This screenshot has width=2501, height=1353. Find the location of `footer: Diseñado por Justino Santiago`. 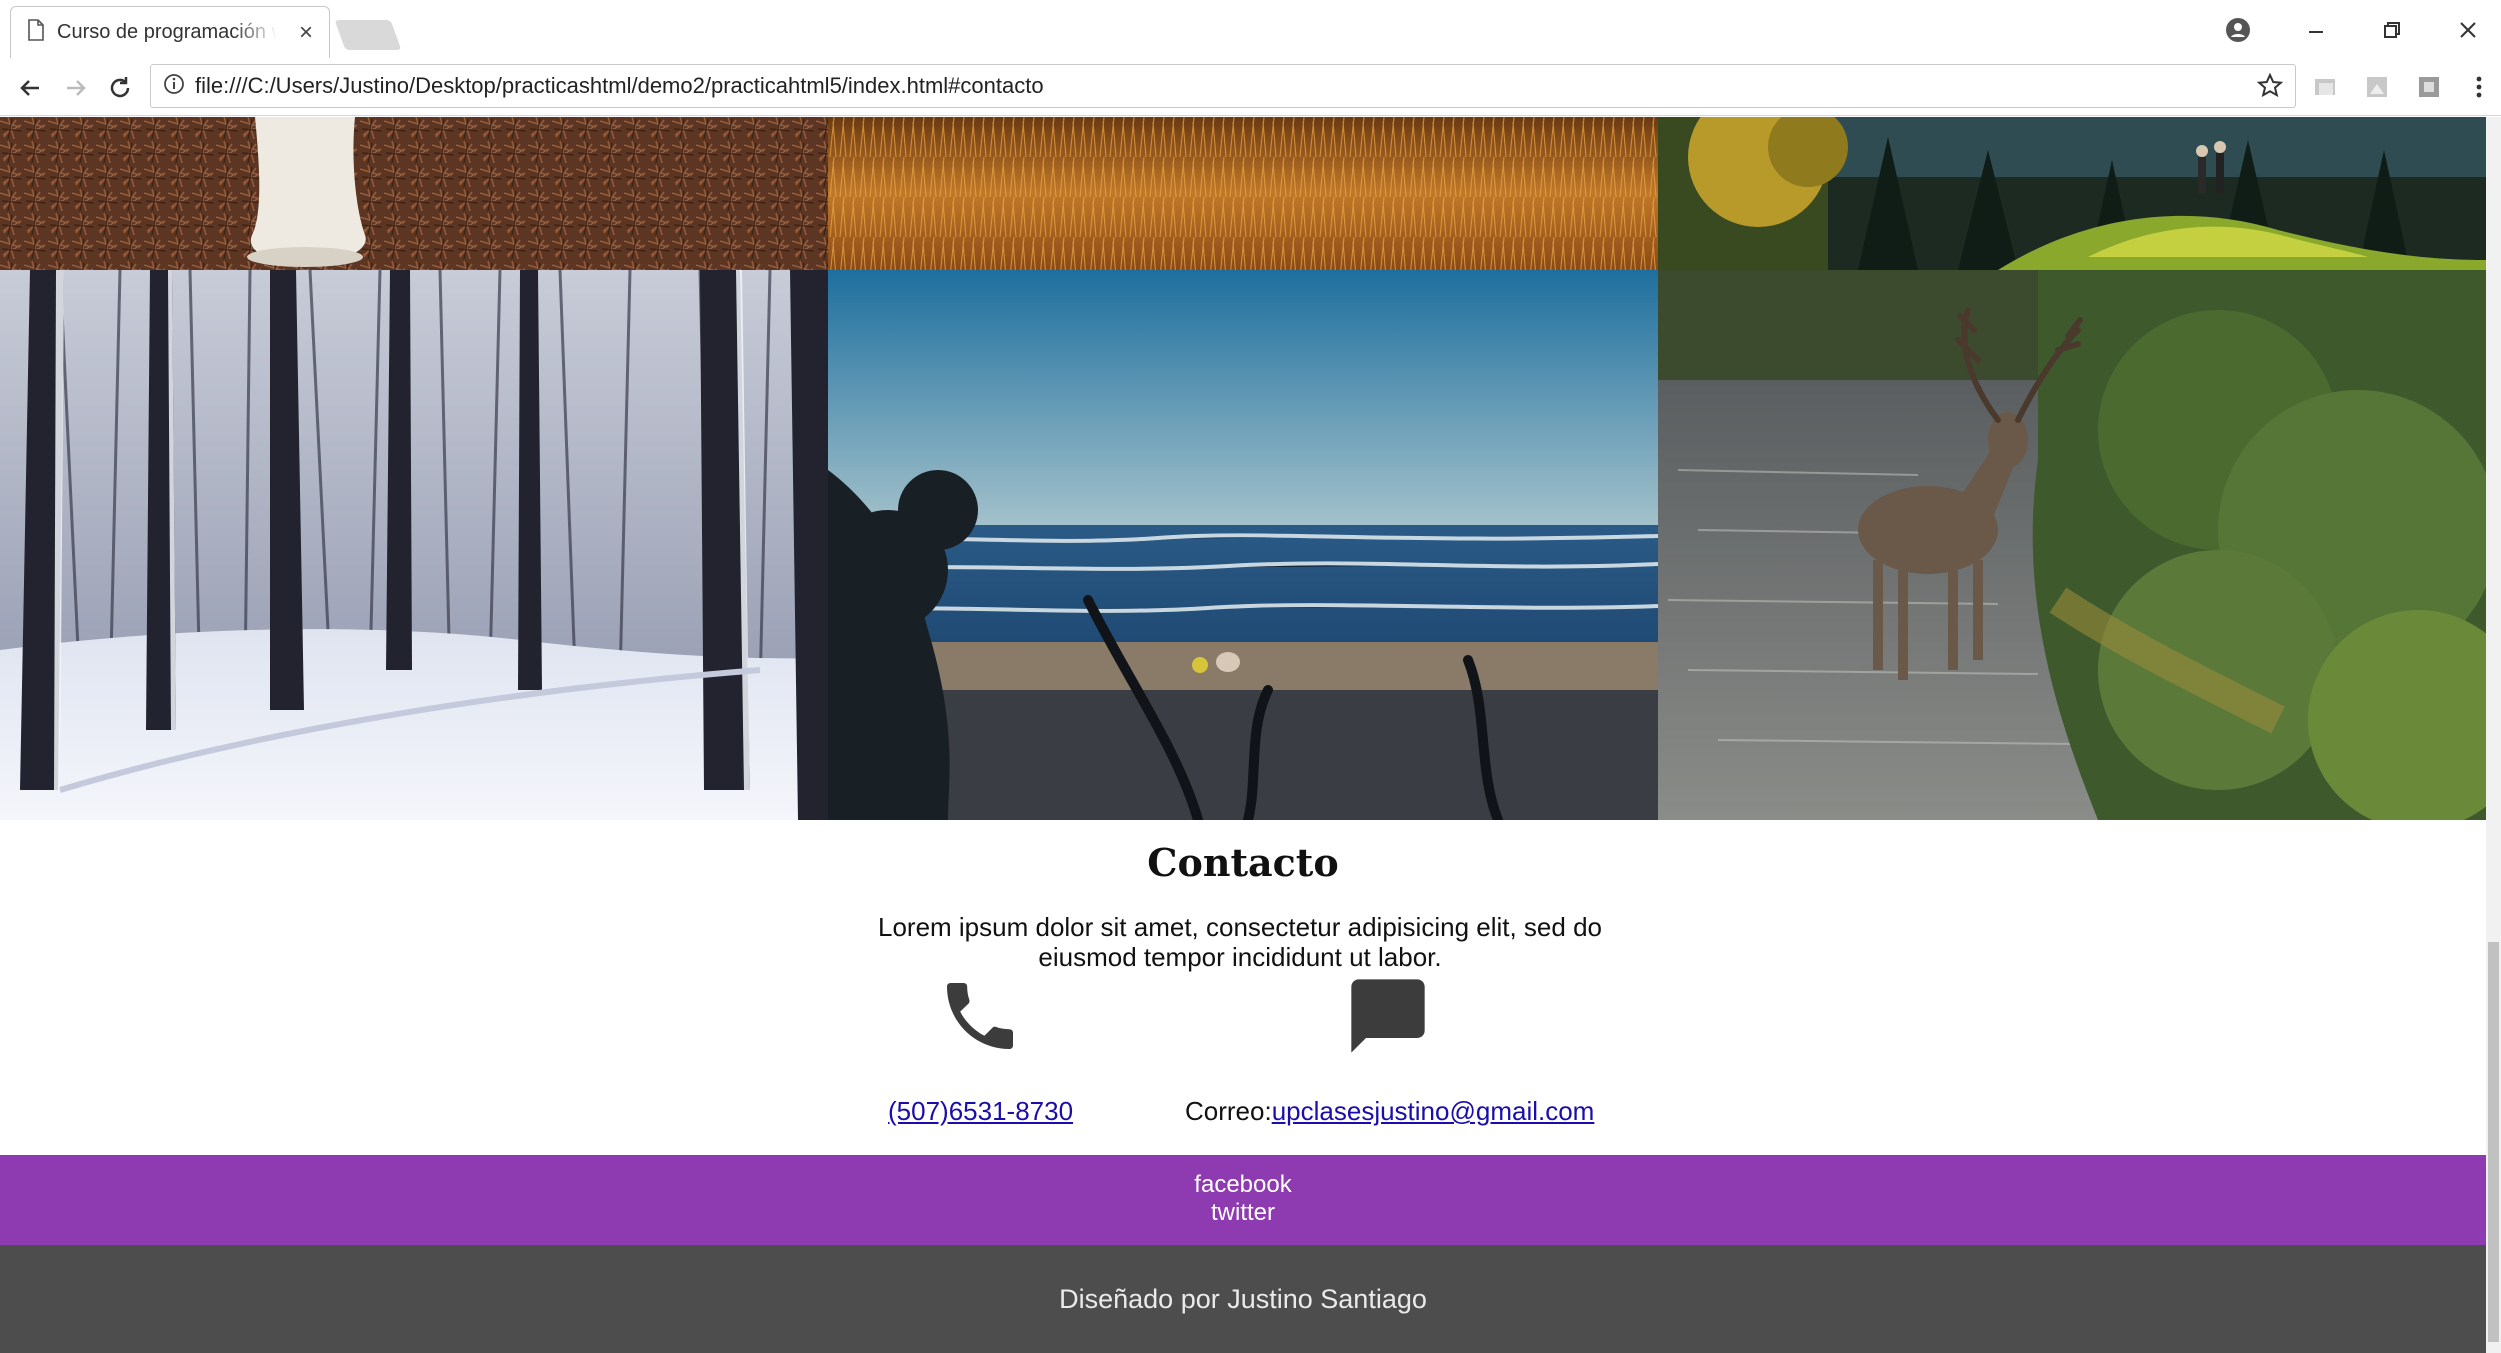

footer: Diseñado por Justino Santiago is located at coordinates (1243, 1299).